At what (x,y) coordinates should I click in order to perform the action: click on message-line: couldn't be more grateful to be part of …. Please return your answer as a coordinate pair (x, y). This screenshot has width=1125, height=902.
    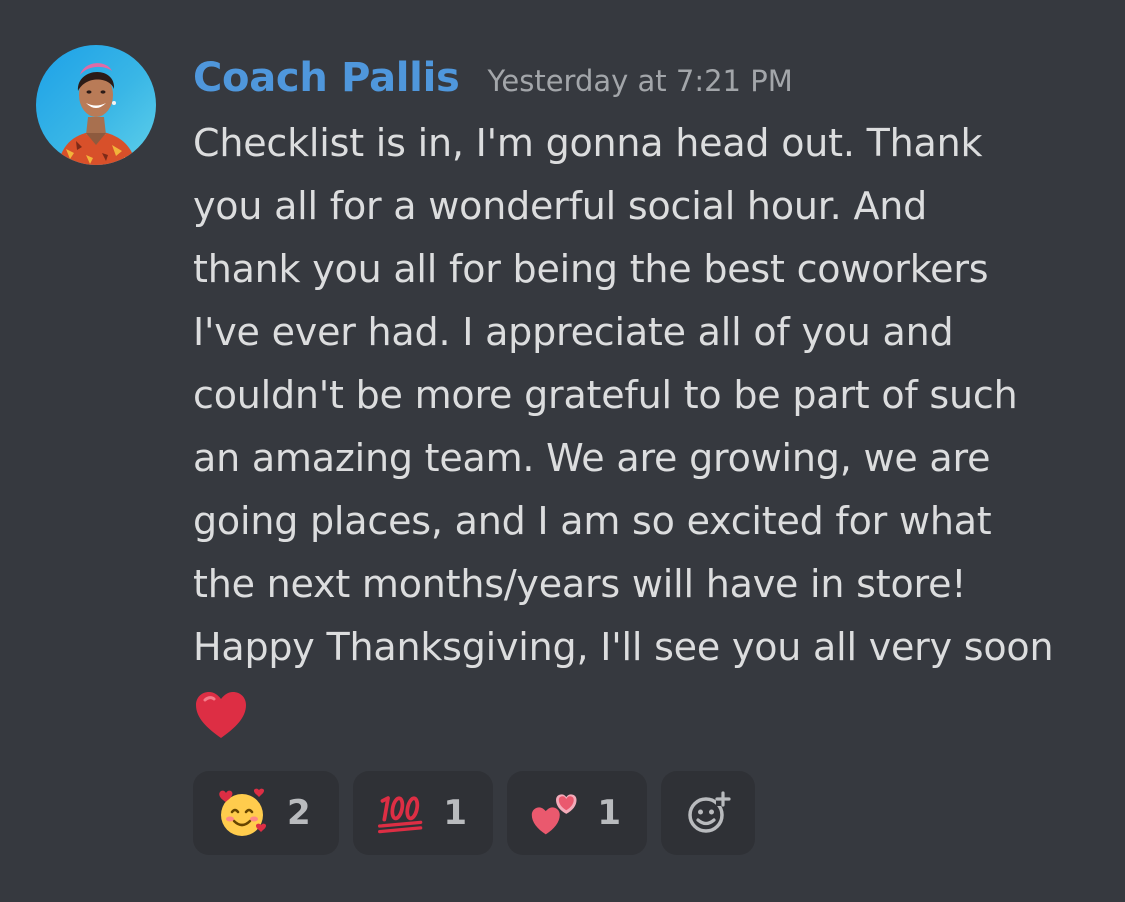
    Looking at the image, I should click on (605, 395).